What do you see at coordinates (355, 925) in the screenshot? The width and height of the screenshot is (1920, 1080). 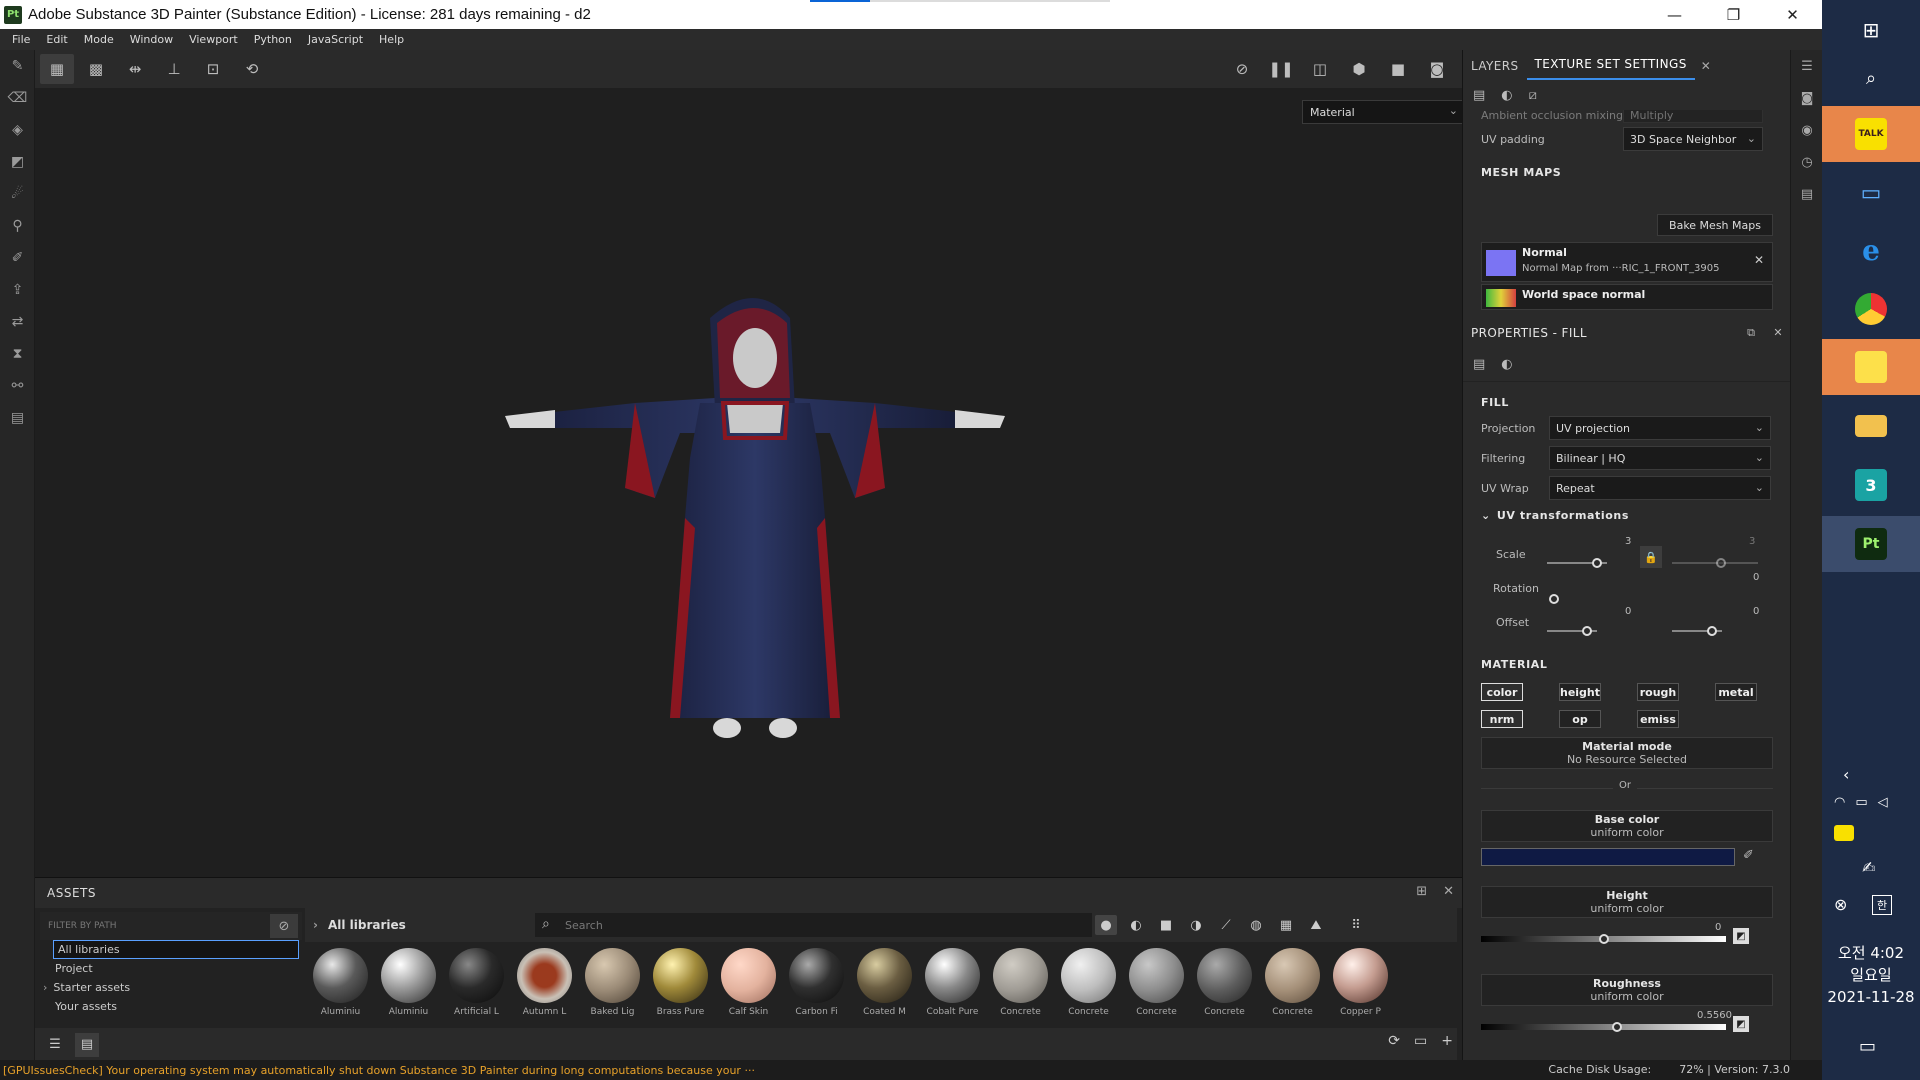 I see `breadcrumb: › All libraries` at bounding box center [355, 925].